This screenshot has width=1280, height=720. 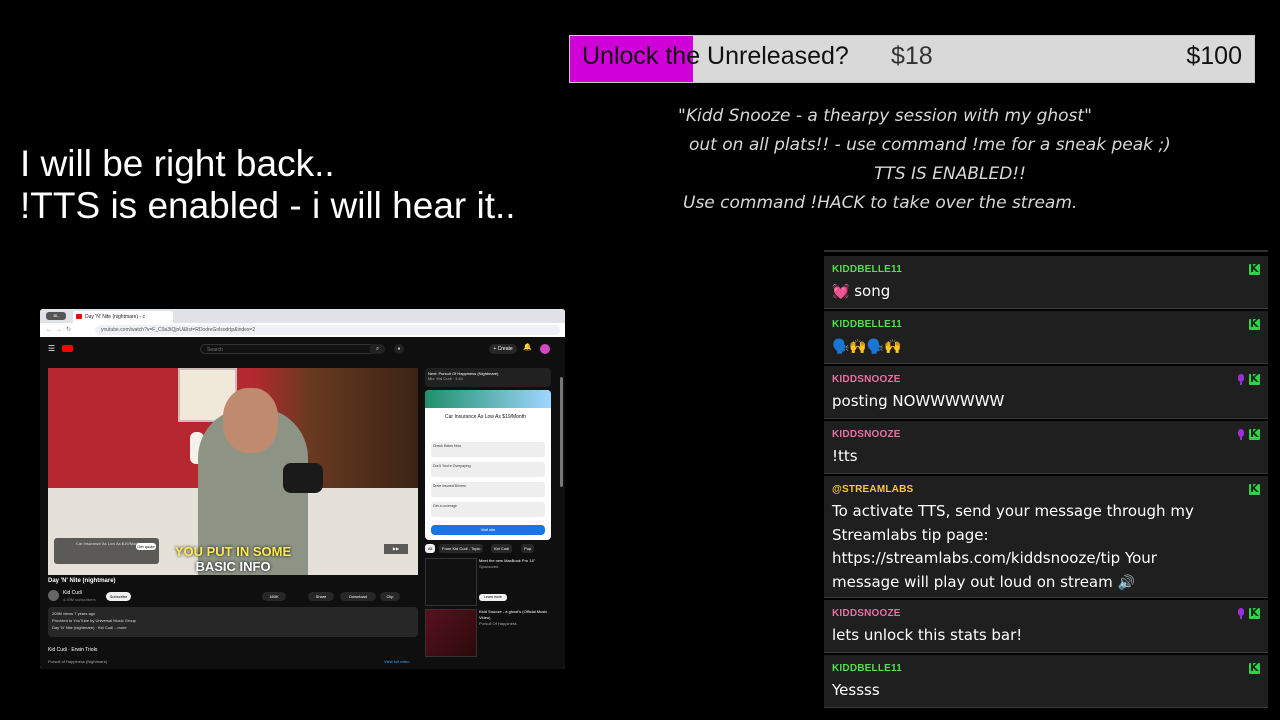 What do you see at coordinates (396, 549) in the screenshot?
I see `skip-icon: ▶▶` at bounding box center [396, 549].